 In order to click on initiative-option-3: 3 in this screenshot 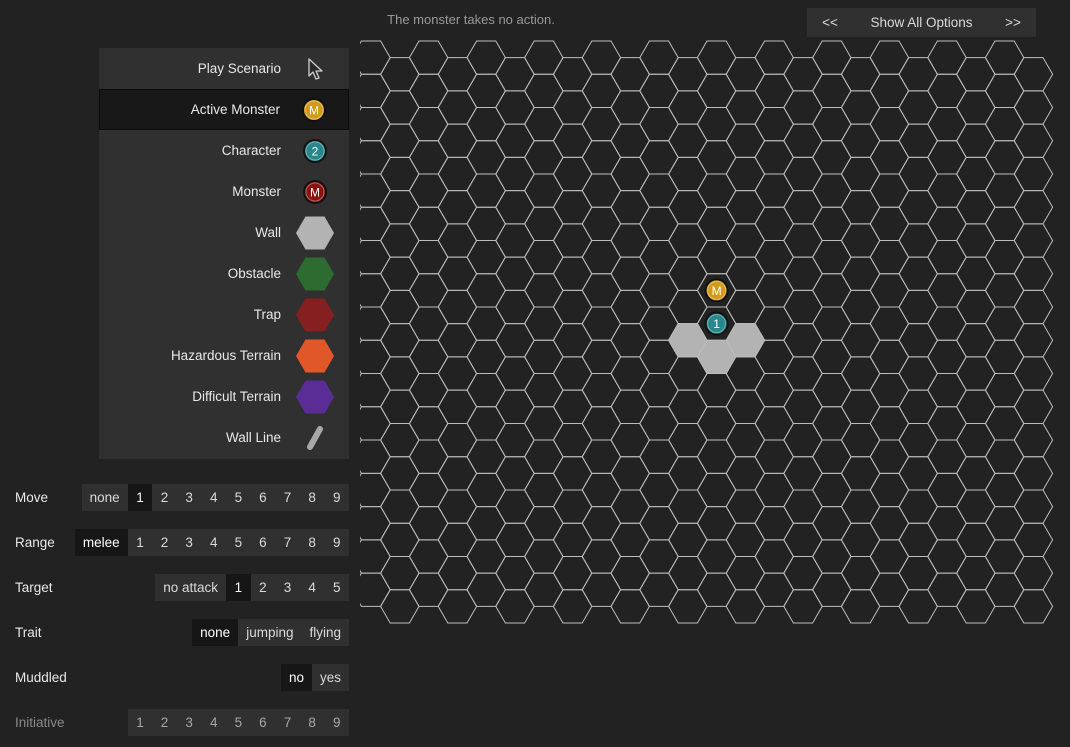, I will do `click(189, 722)`.